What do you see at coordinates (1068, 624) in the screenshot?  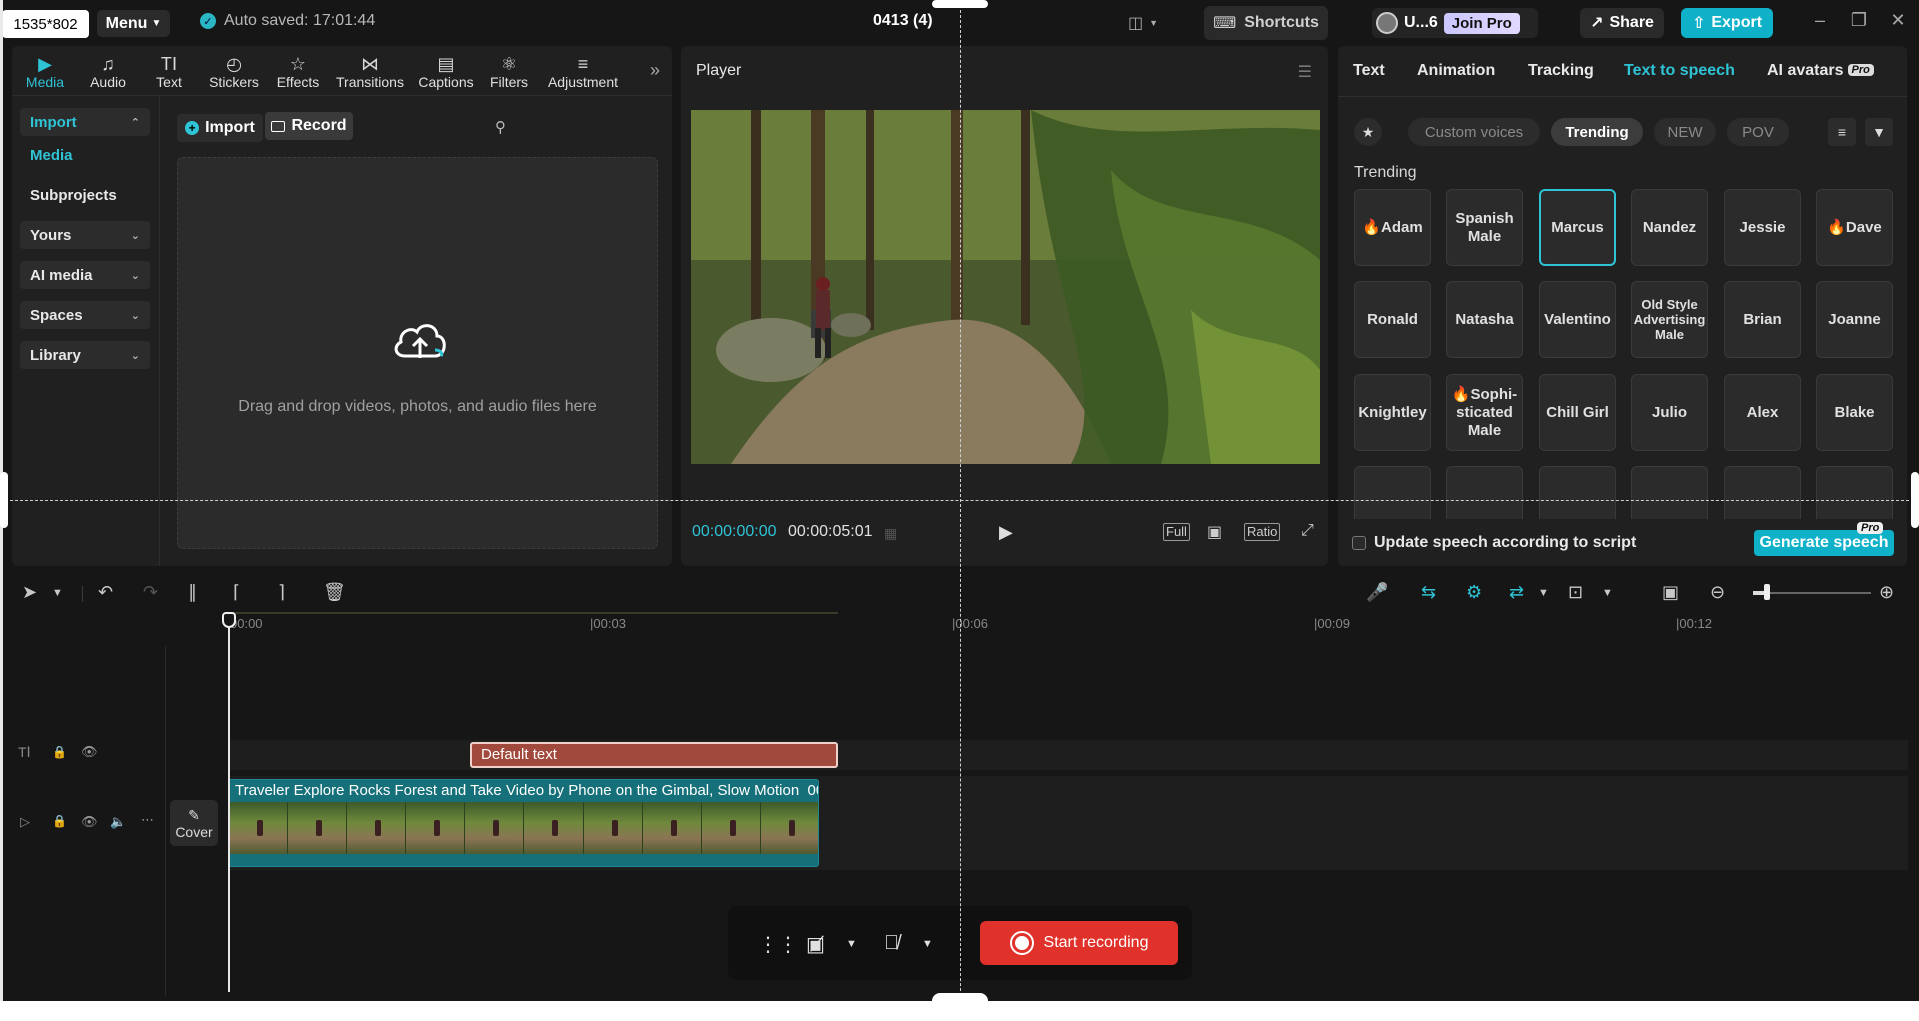 I see `timeline-ruler: 00:00 |00:03 |00:06 |00:09 |00:12` at bounding box center [1068, 624].